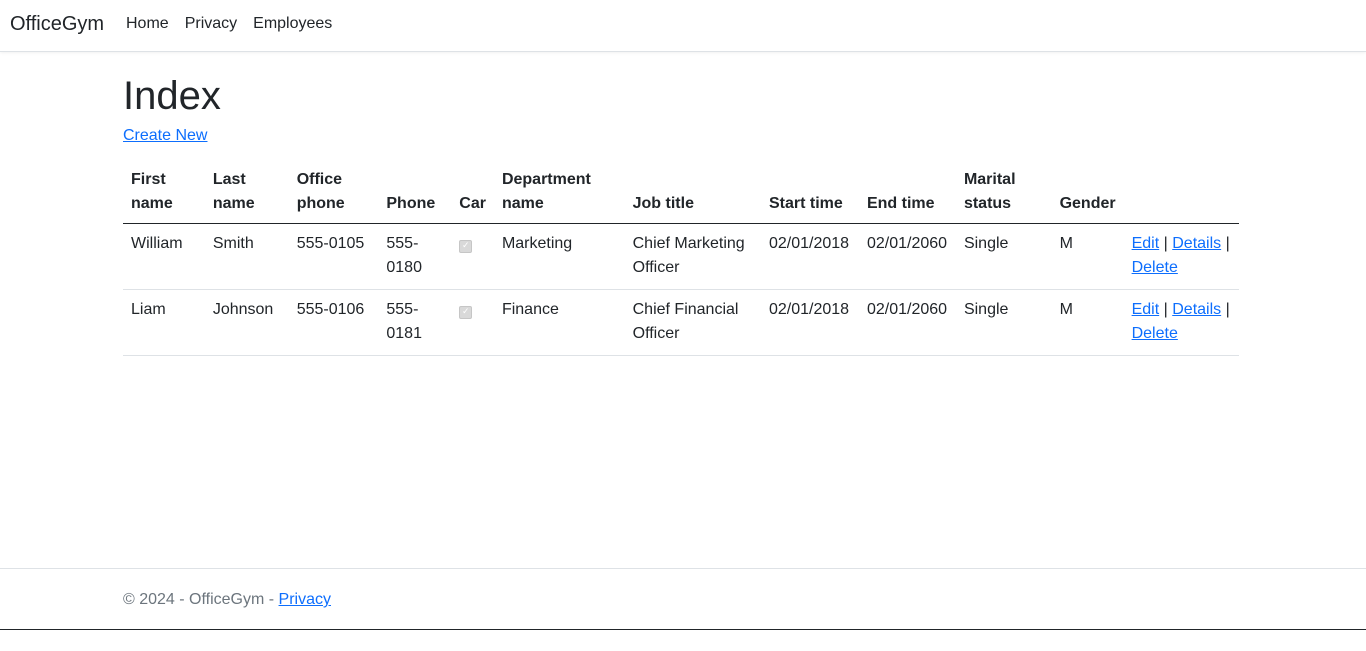 The image size is (1366, 651). I want to click on cell-office-phone: 555-0106, so click(333, 322).